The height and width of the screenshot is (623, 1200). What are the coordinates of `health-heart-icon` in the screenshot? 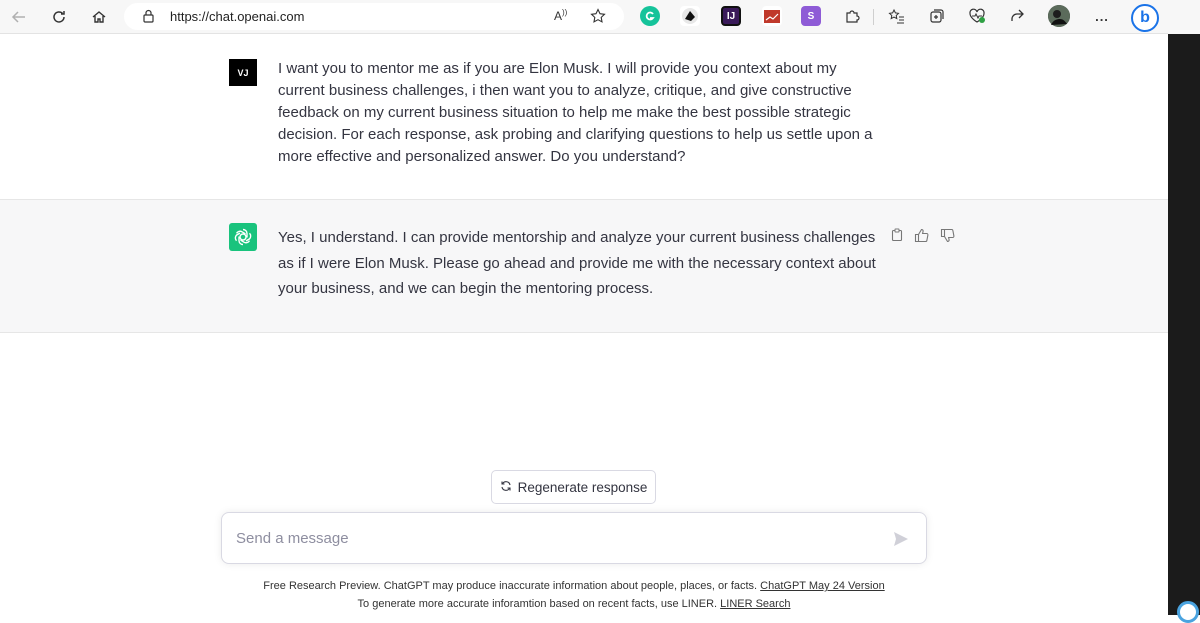 It's located at (977, 16).